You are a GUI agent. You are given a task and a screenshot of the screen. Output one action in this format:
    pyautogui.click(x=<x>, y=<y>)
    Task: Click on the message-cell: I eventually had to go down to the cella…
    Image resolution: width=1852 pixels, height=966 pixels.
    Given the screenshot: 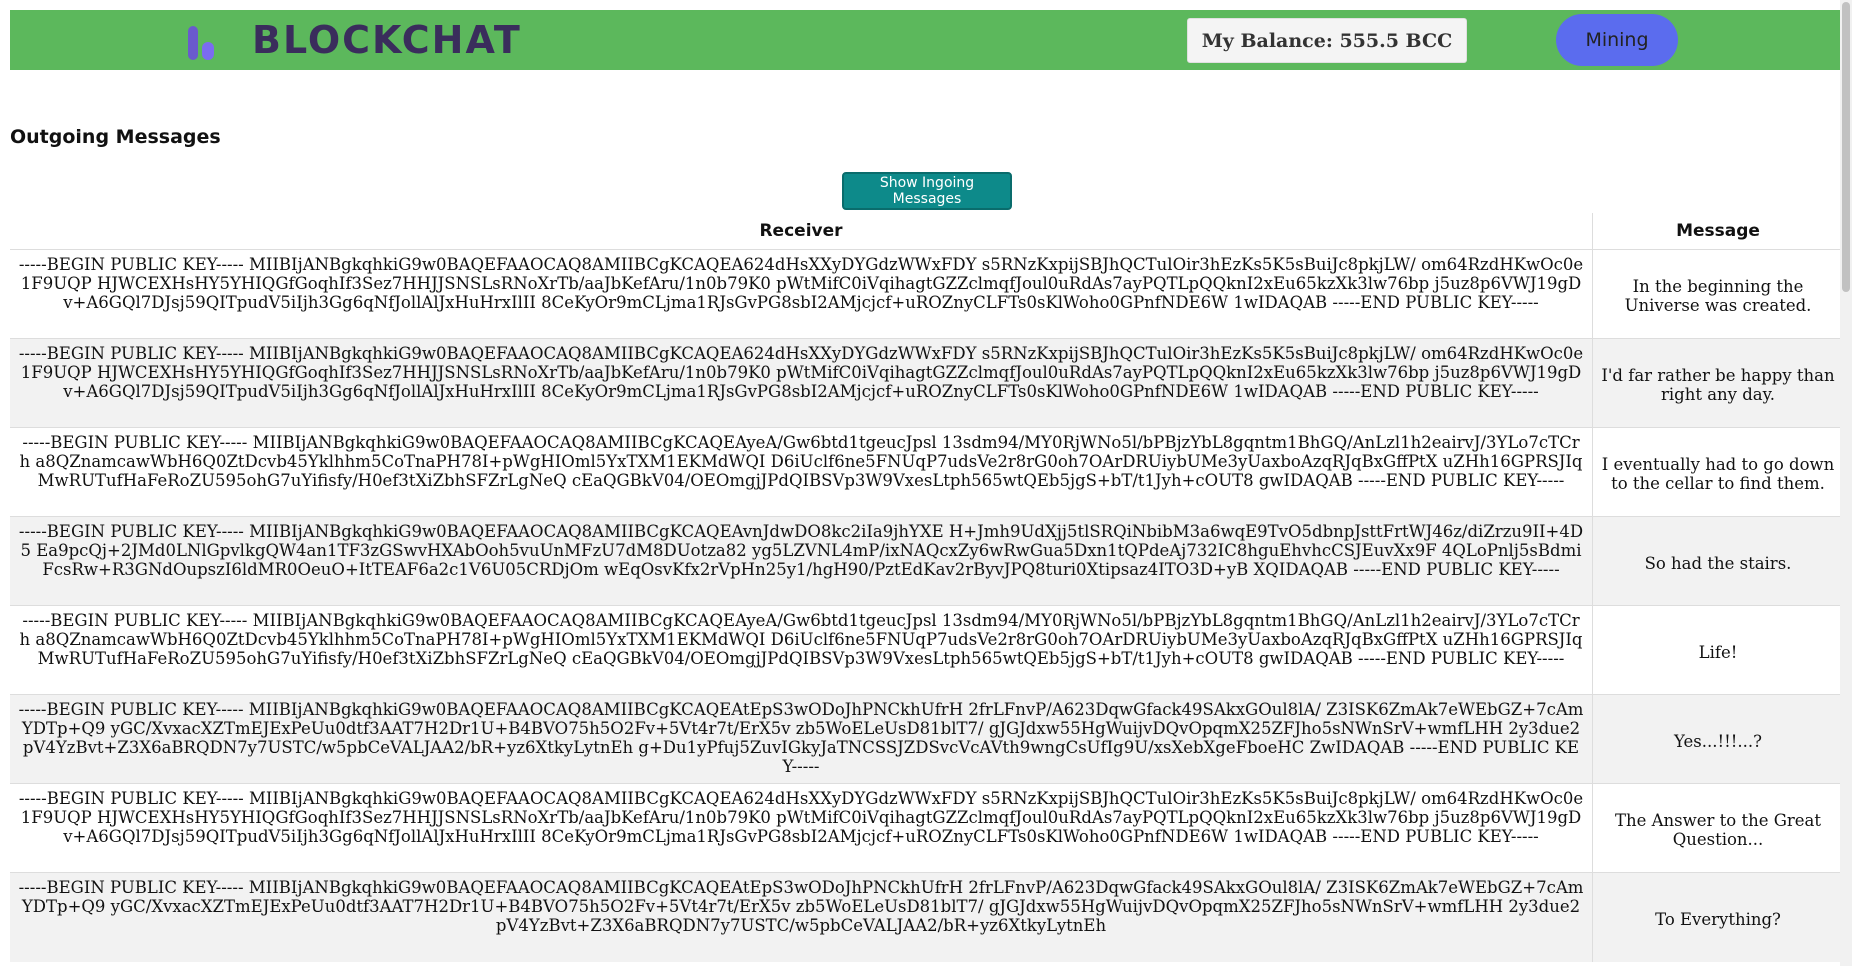 What is the action you would take?
    pyautogui.click(x=1717, y=472)
    